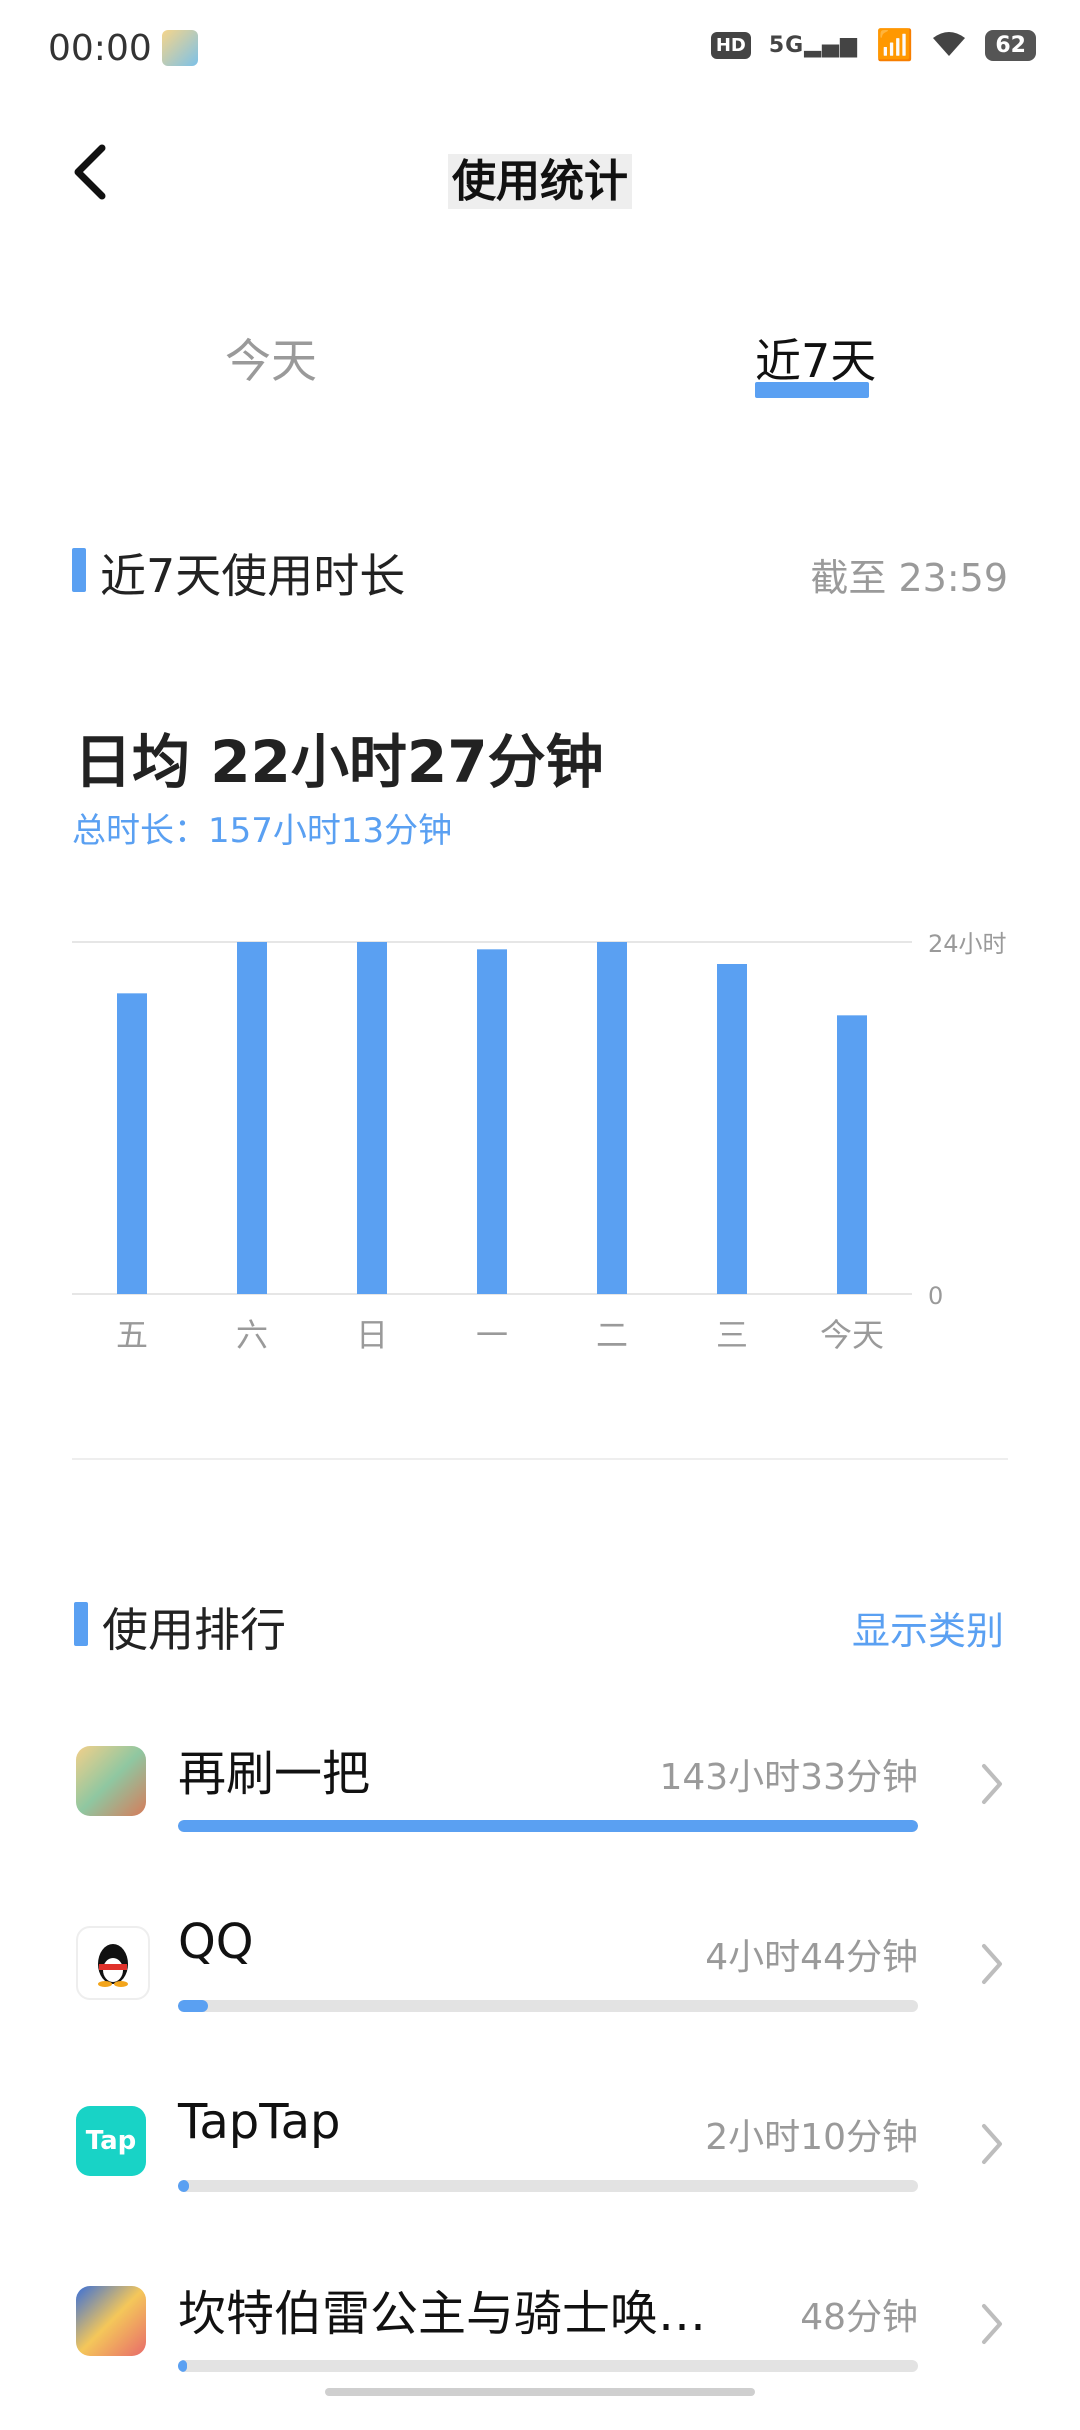 The height and width of the screenshot is (2430, 1080). What do you see at coordinates (100, 48) in the screenshot?
I see `status-time: 00:00` at bounding box center [100, 48].